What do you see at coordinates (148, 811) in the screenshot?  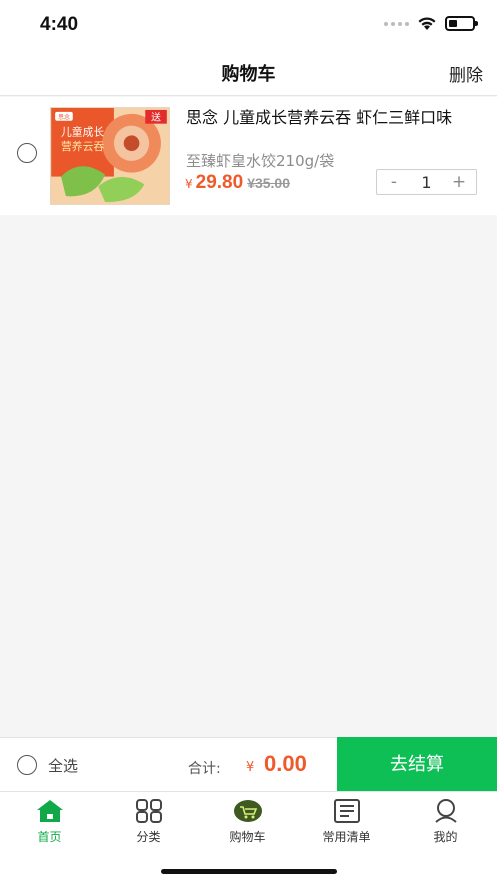 I see `grid-icon` at bounding box center [148, 811].